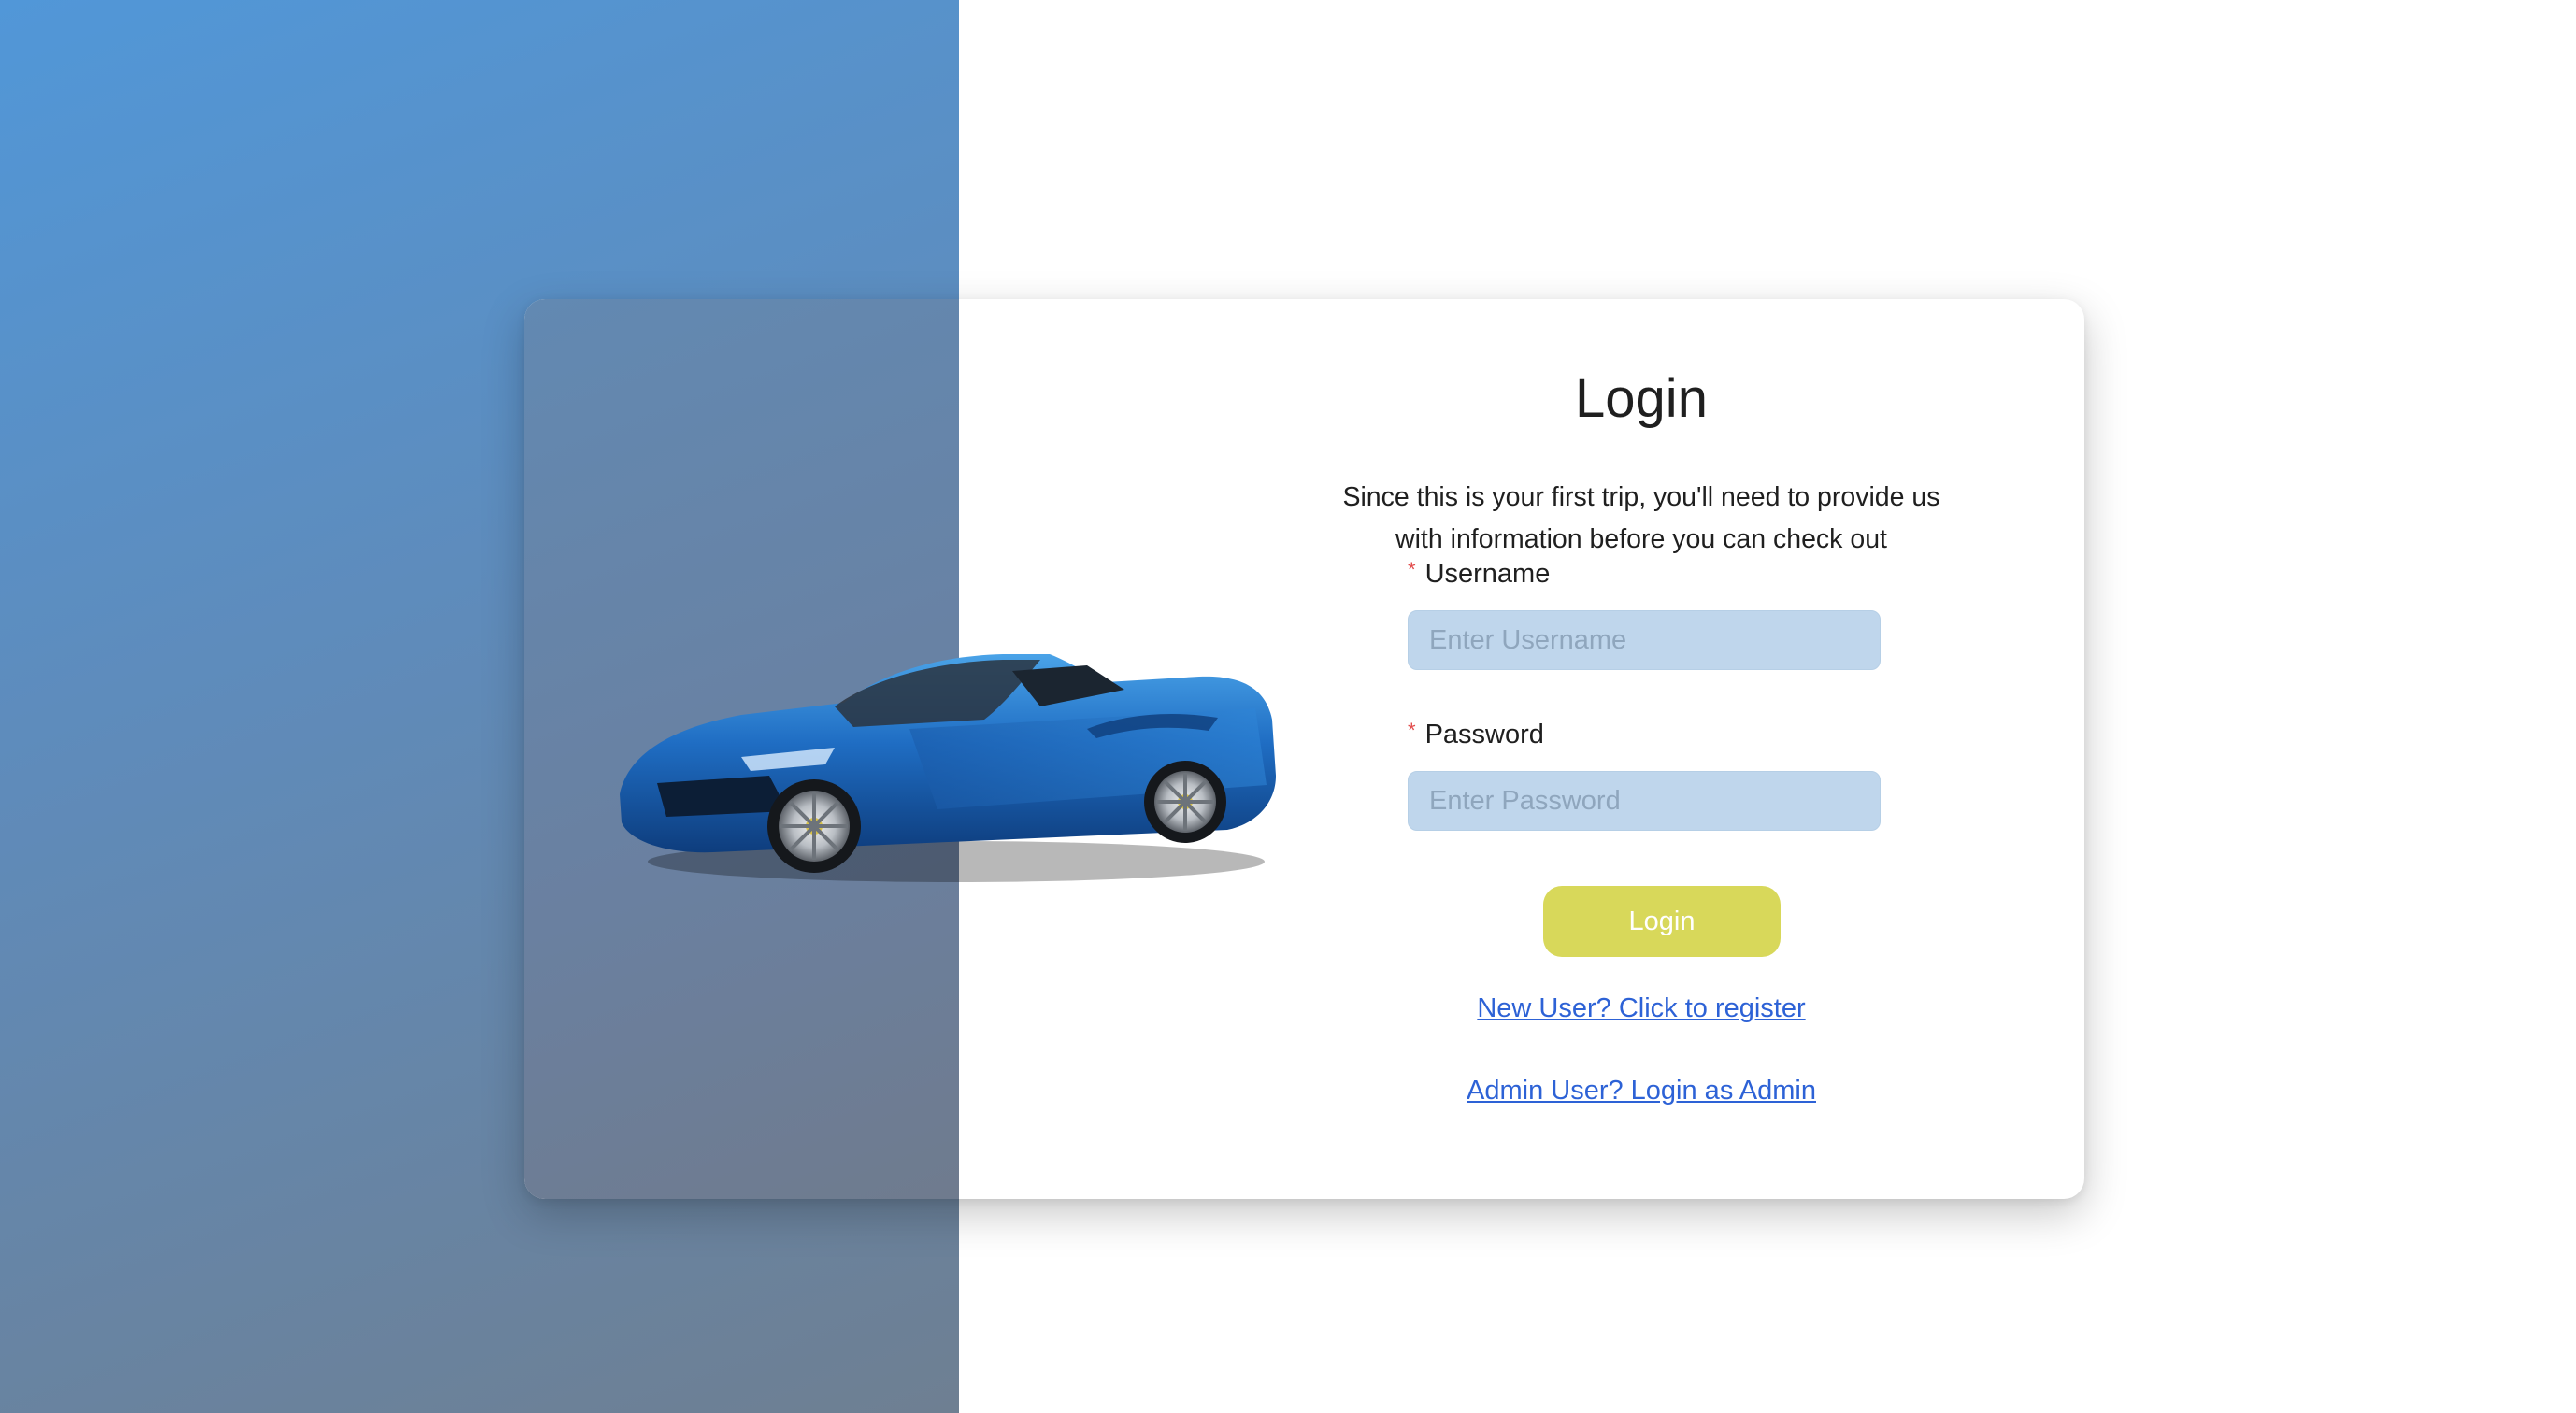 The image size is (2576, 1413). I want to click on password-label-text: Password, so click(1484, 734).